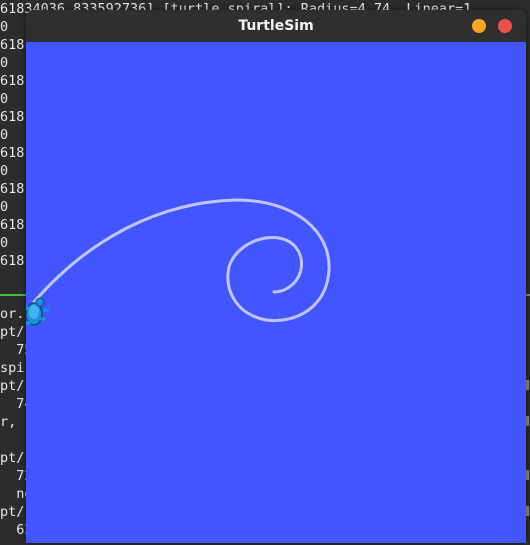  What do you see at coordinates (527, 455) in the screenshot?
I see `terminal-scrollbar` at bounding box center [527, 455].